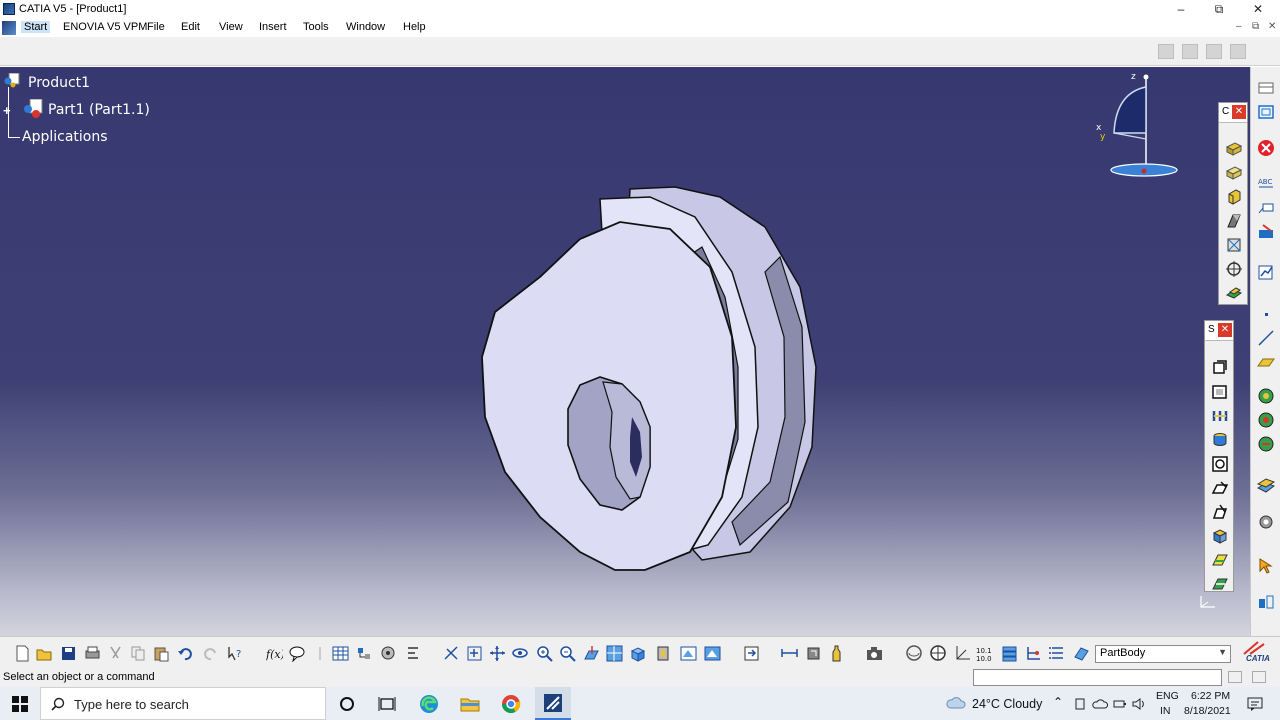  I want to click on update-icon, so click(751, 653).